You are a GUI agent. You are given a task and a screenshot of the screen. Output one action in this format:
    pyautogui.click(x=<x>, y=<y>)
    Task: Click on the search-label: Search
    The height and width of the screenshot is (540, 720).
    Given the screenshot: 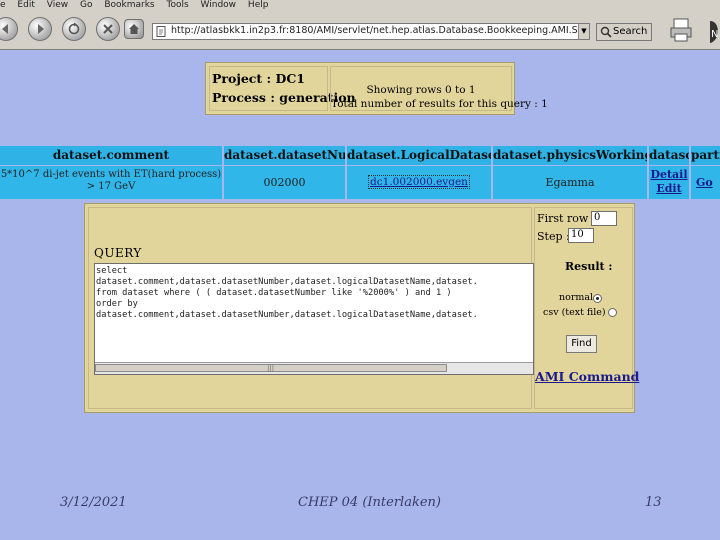 What is the action you would take?
    pyautogui.click(x=630, y=31)
    